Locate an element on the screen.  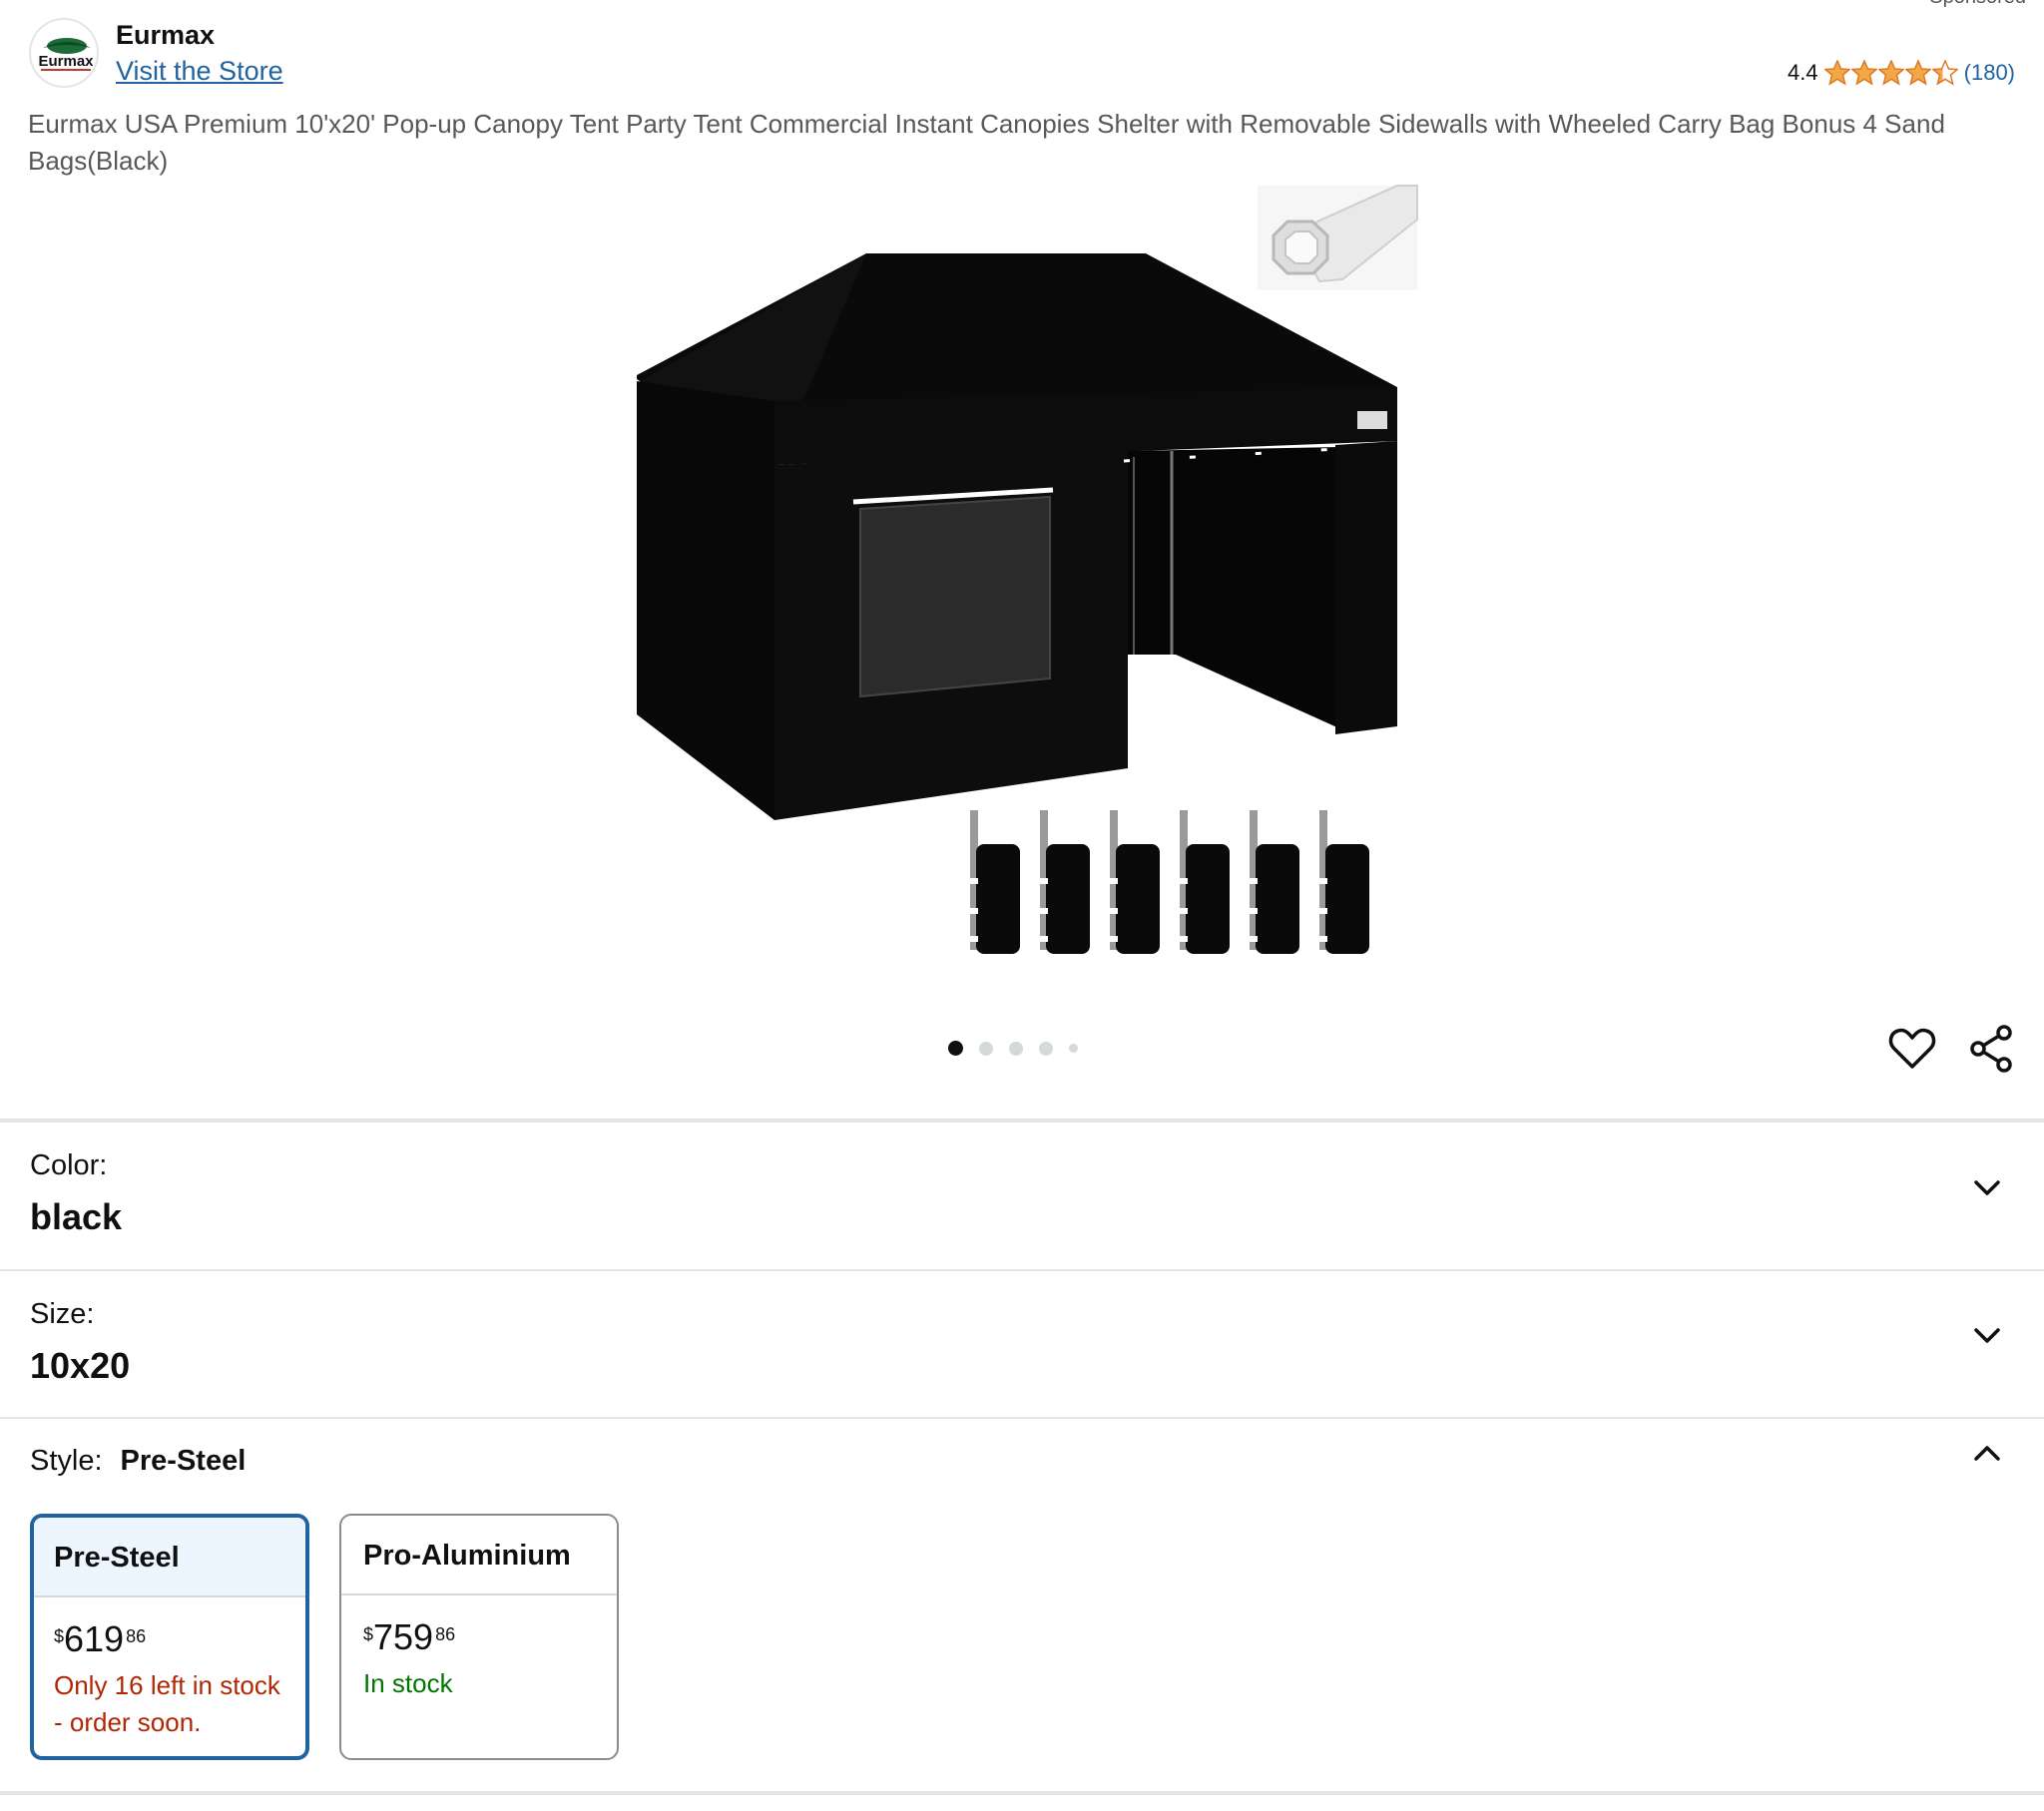
color-value: black is located at coordinates (76, 1216).